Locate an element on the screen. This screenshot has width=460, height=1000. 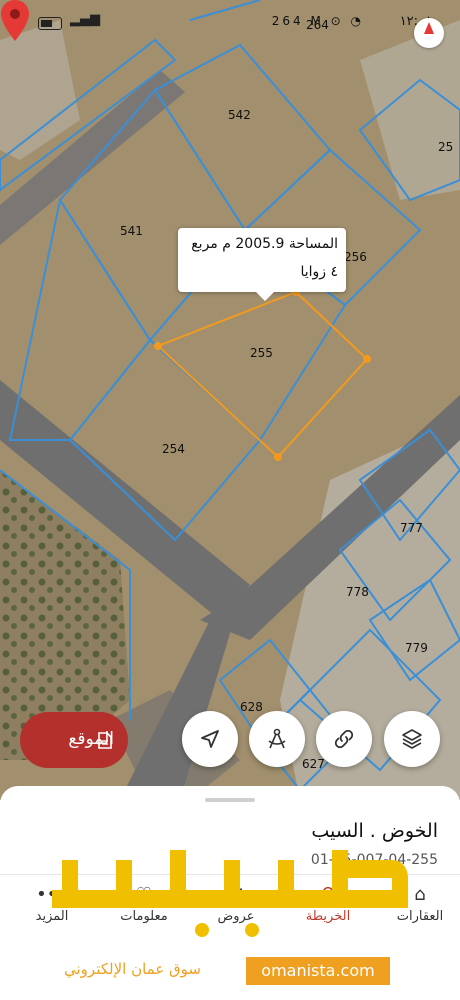
plot-number: 777 is located at coordinates (411, 528).